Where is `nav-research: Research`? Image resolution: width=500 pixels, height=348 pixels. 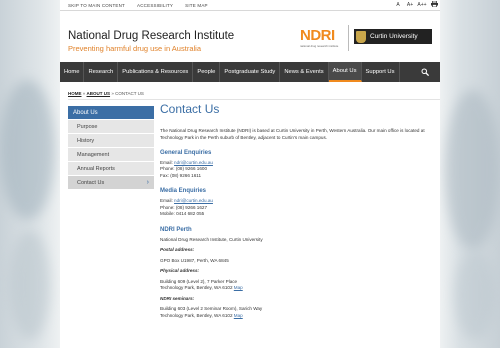 nav-research: Research is located at coordinates (101, 72).